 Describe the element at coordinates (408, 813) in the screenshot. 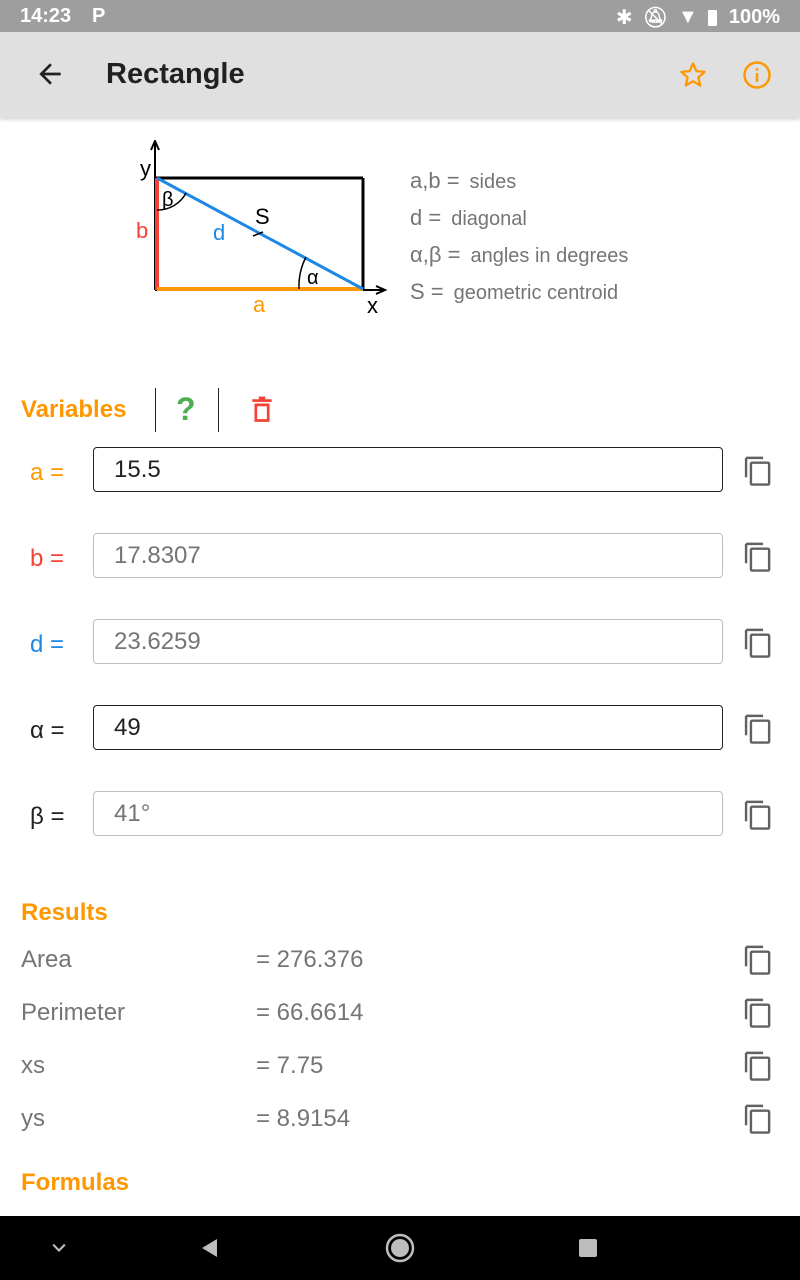

I see `var-input-beta: 41°` at that location.